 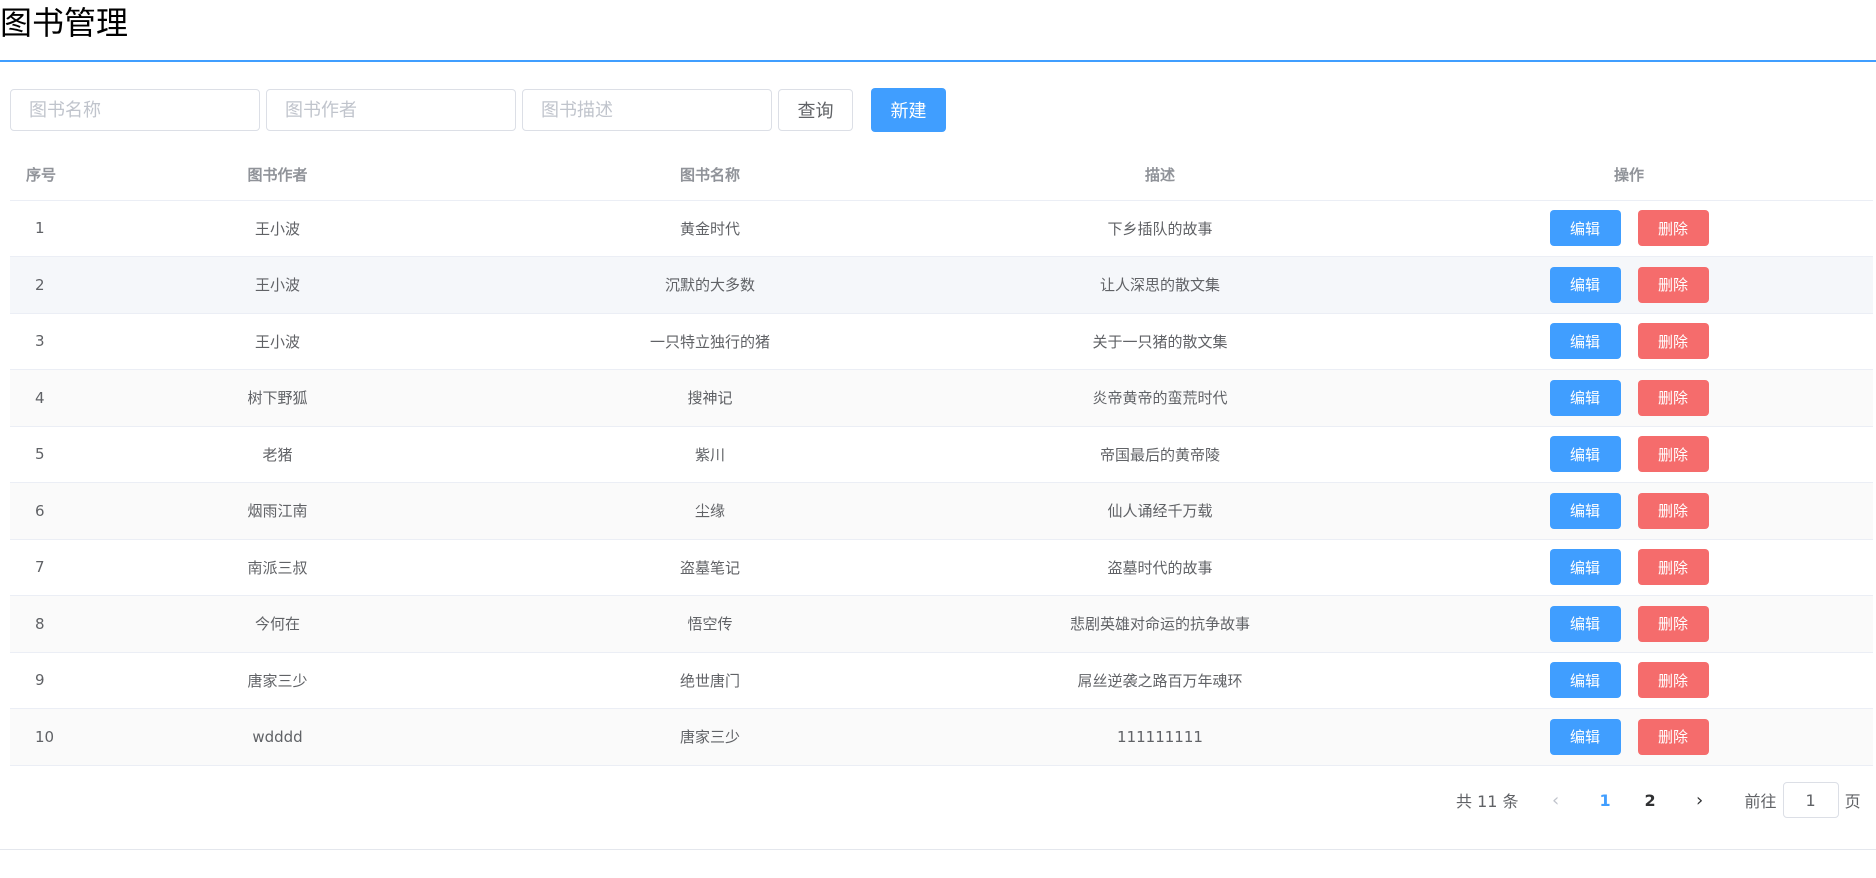 I want to click on cell-name: 唐家三少, so click(x=710, y=737).